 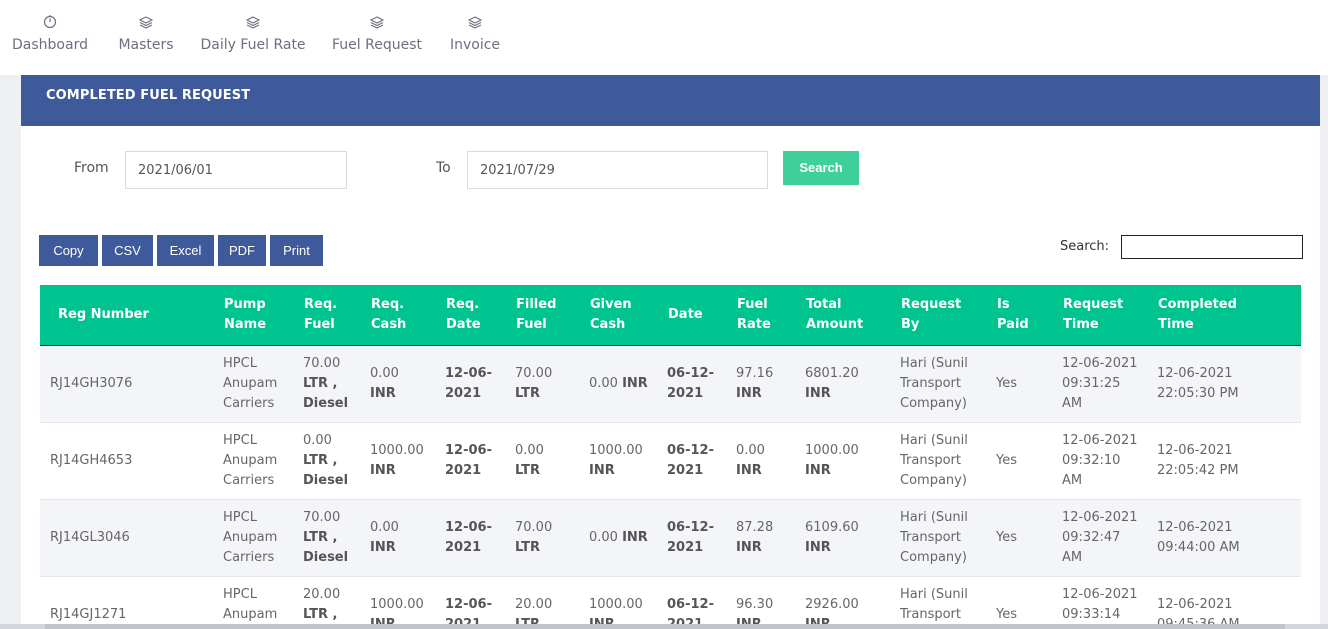 I want to click on col-header-total-amount: Total Amount, so click(x=843, y=315).